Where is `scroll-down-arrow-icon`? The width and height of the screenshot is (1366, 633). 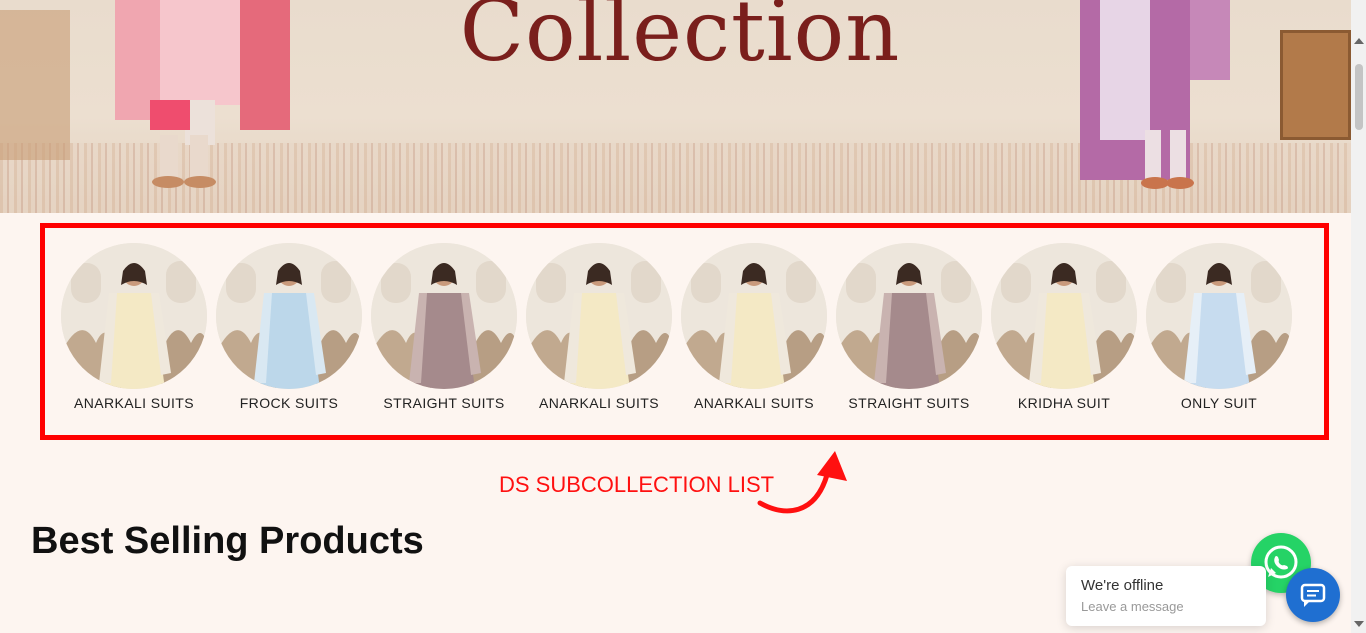
scroll-down-arrow-icon is located at coordinates (1359, 624).